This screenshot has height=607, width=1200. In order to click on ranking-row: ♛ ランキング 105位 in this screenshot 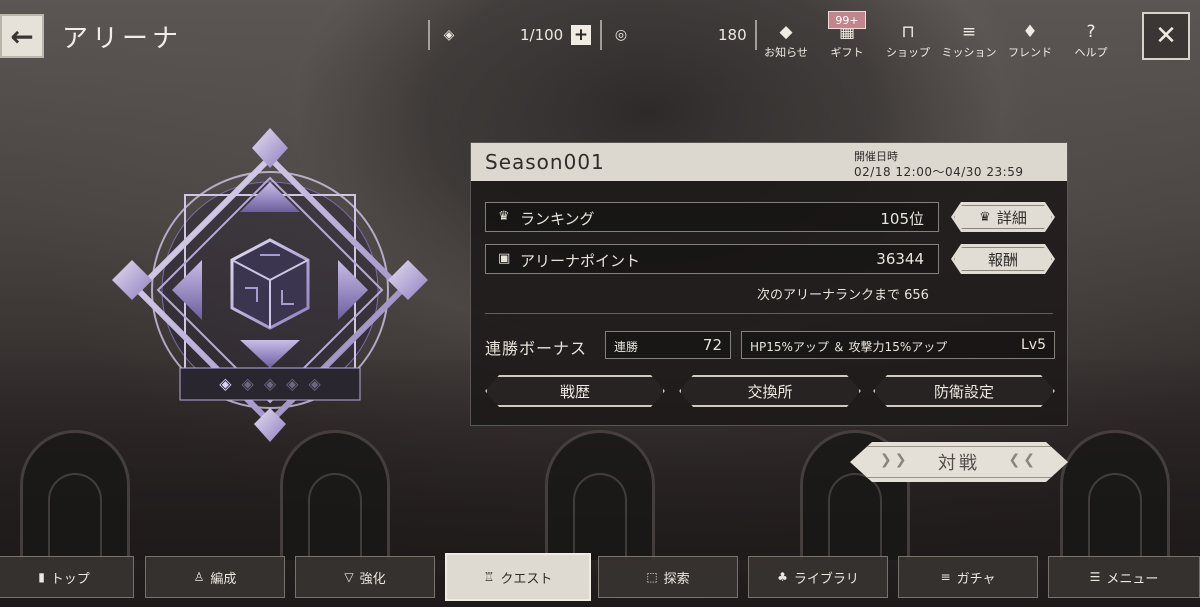, I will do `click(712, 217)`.